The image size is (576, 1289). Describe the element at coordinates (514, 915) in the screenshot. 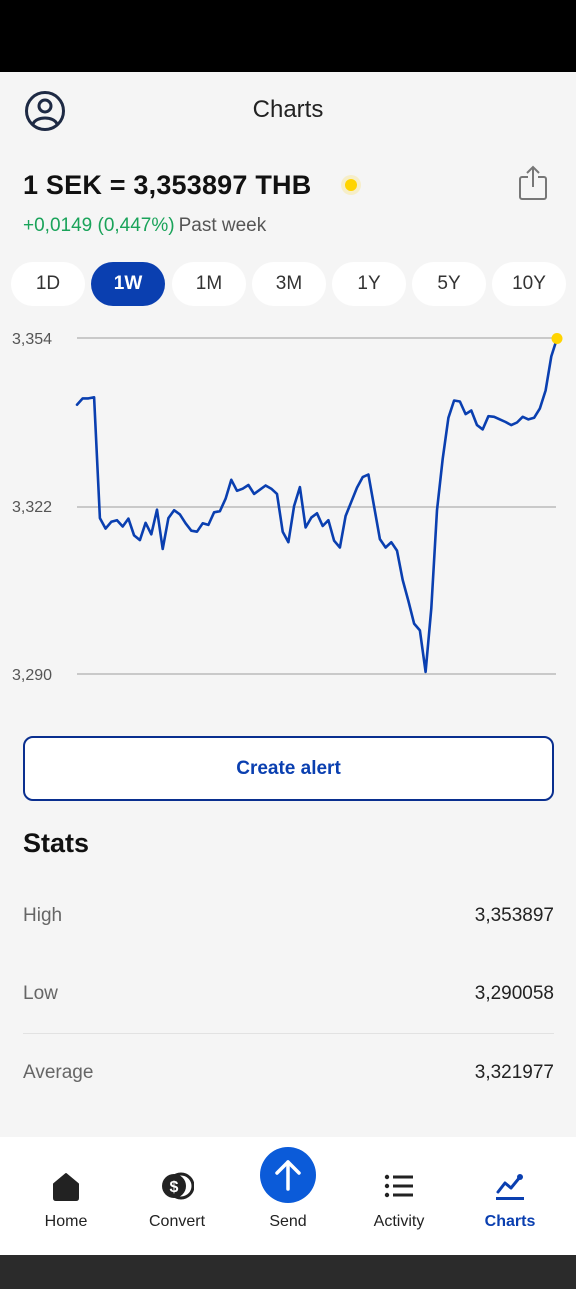

I see `stat-value: 3,353897` at that location.